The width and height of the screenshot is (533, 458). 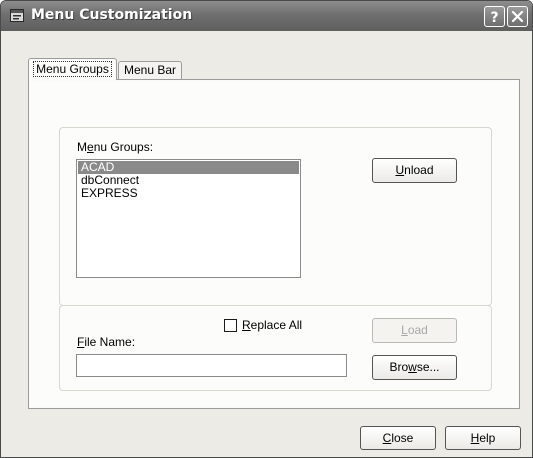 What do you see at coordinates (266, 16) in the screenshot?
I see `title-bar: Menu Customization ?` at bounding box center [266, 16].